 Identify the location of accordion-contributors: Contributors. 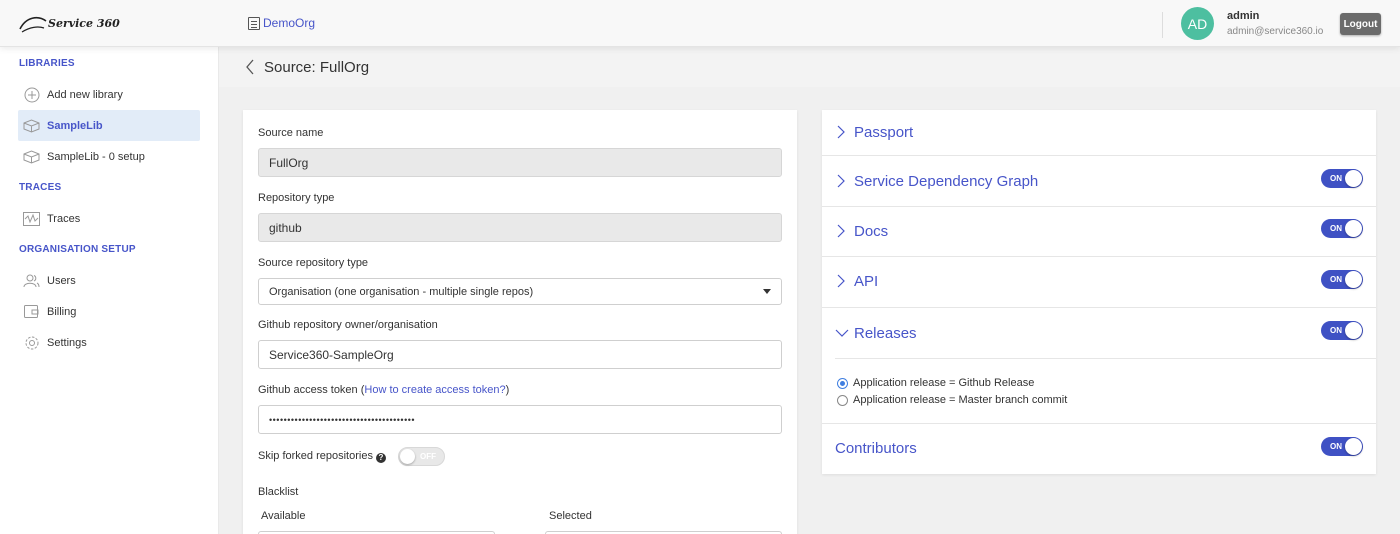
(876, 448).